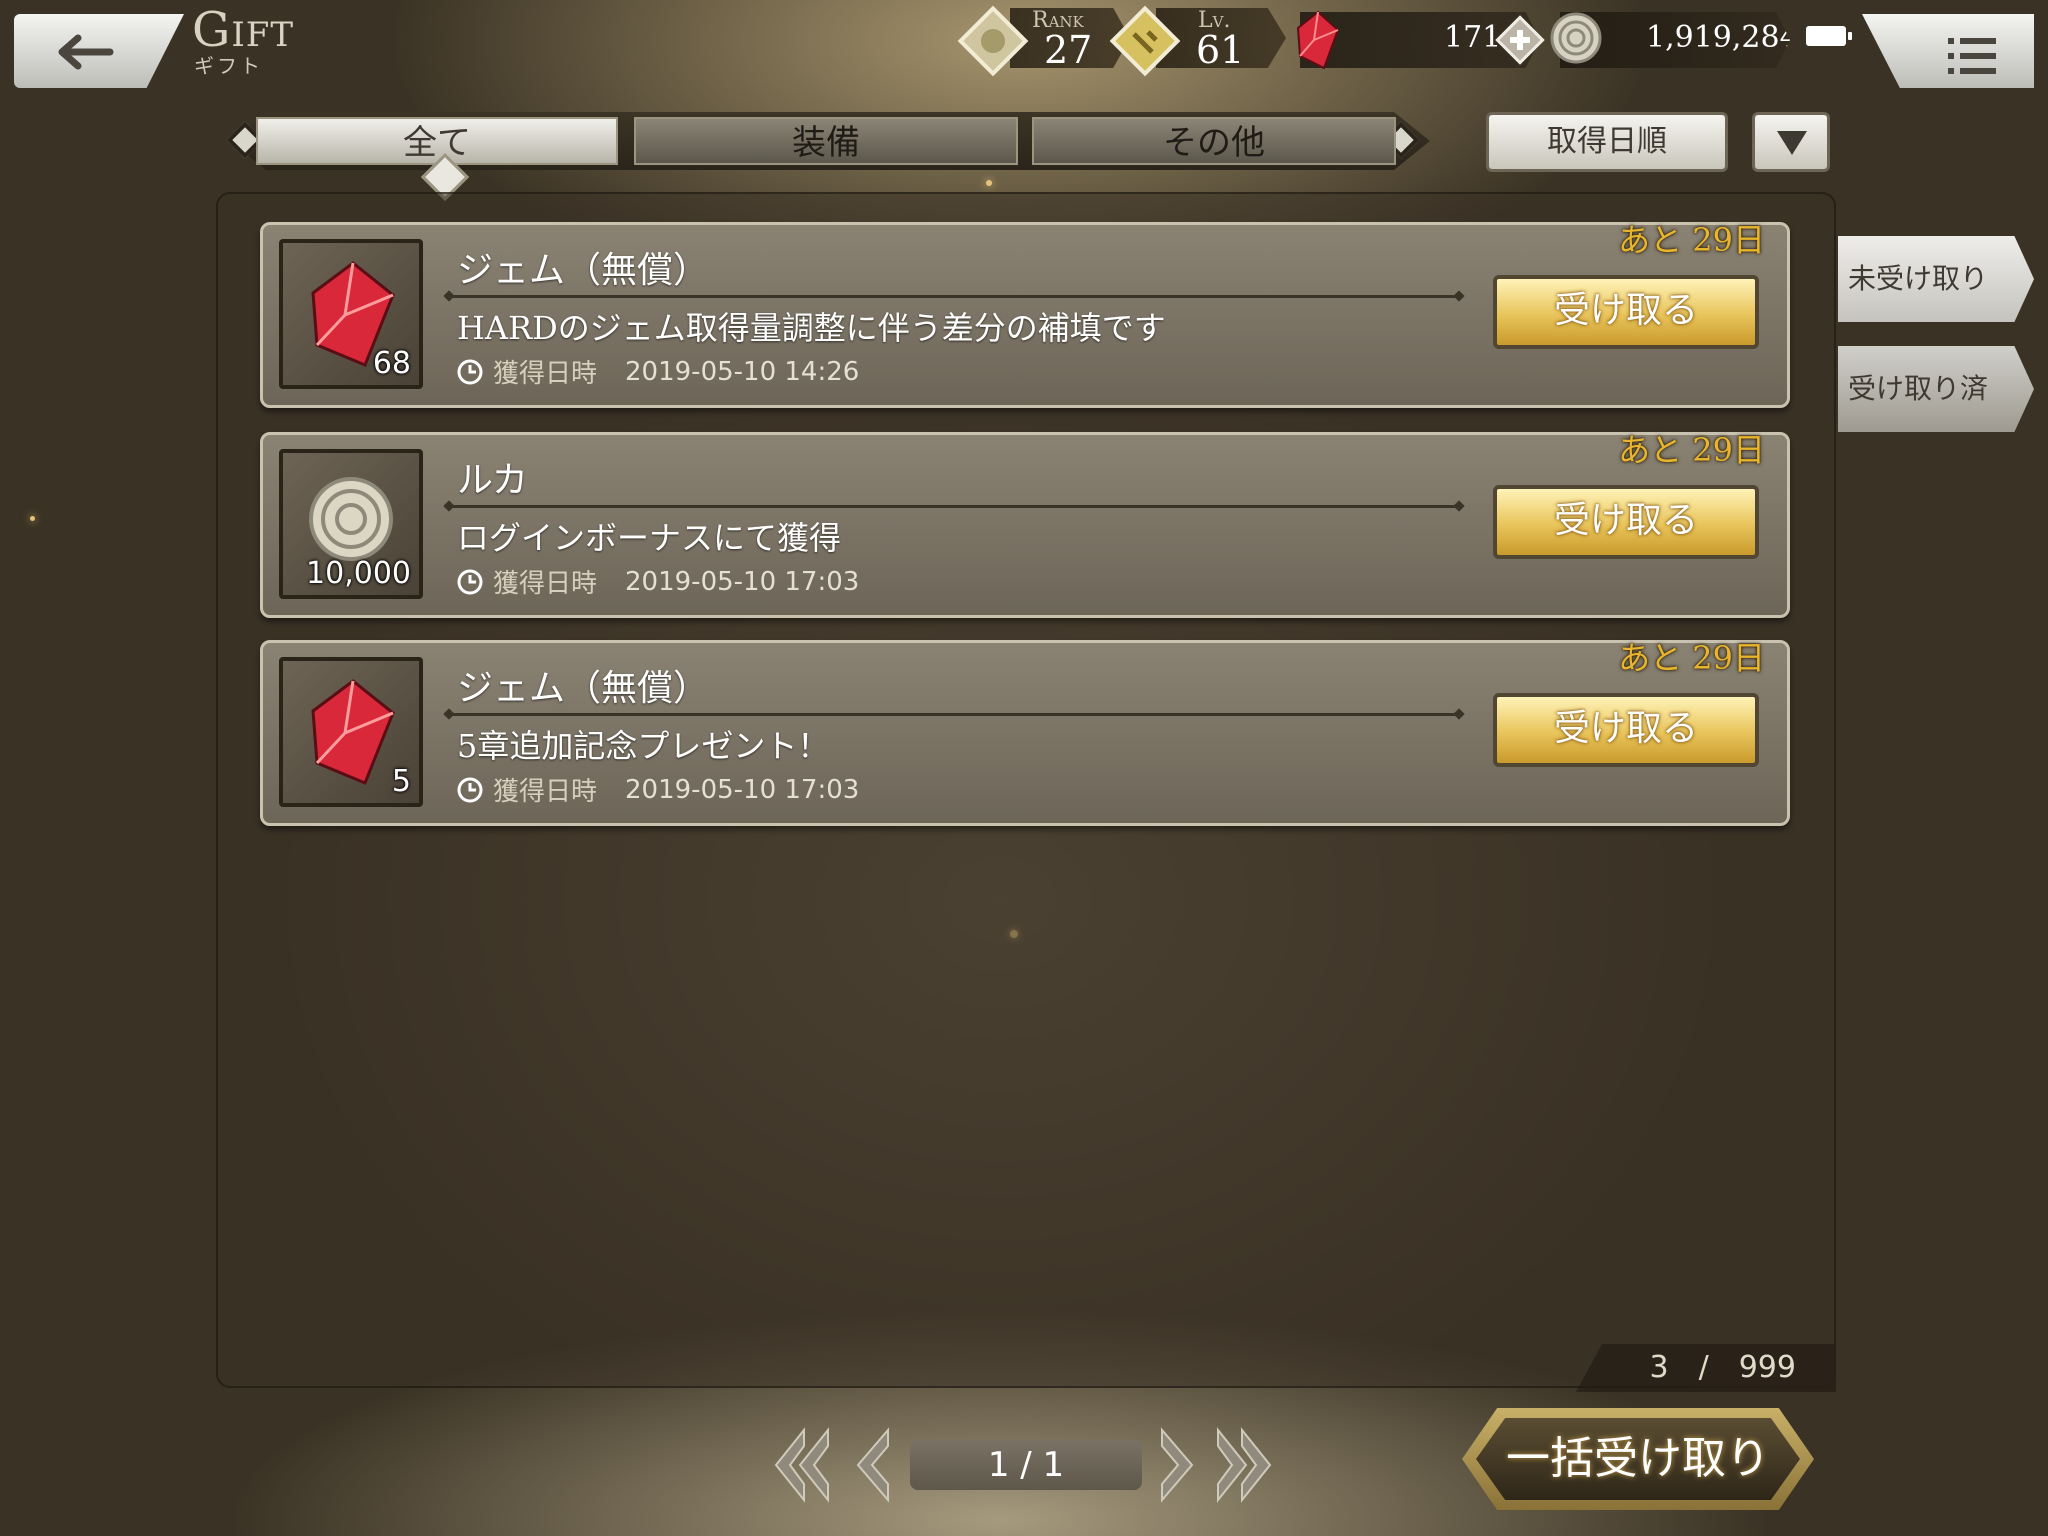 The image size is (2048, 1536). I want to click on tab-equipment: 装備, so click(826, 141).